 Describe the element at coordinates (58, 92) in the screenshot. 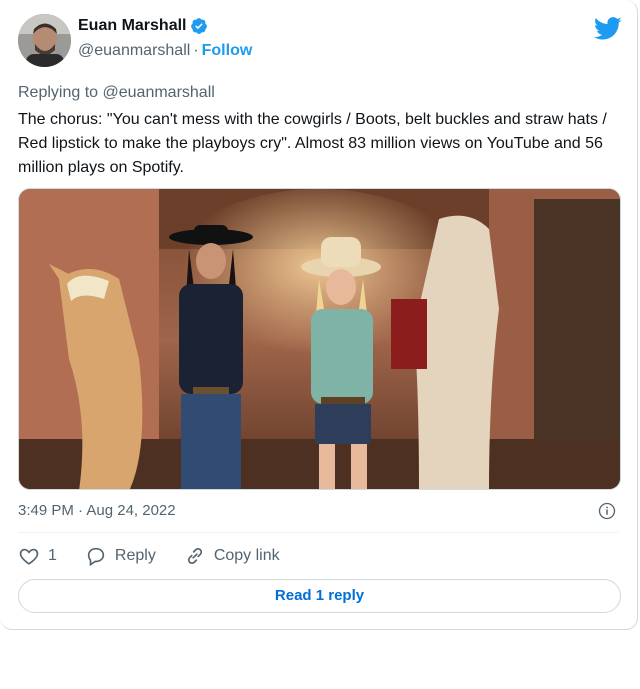

I see `replying-prefix: Replying to` at that location.